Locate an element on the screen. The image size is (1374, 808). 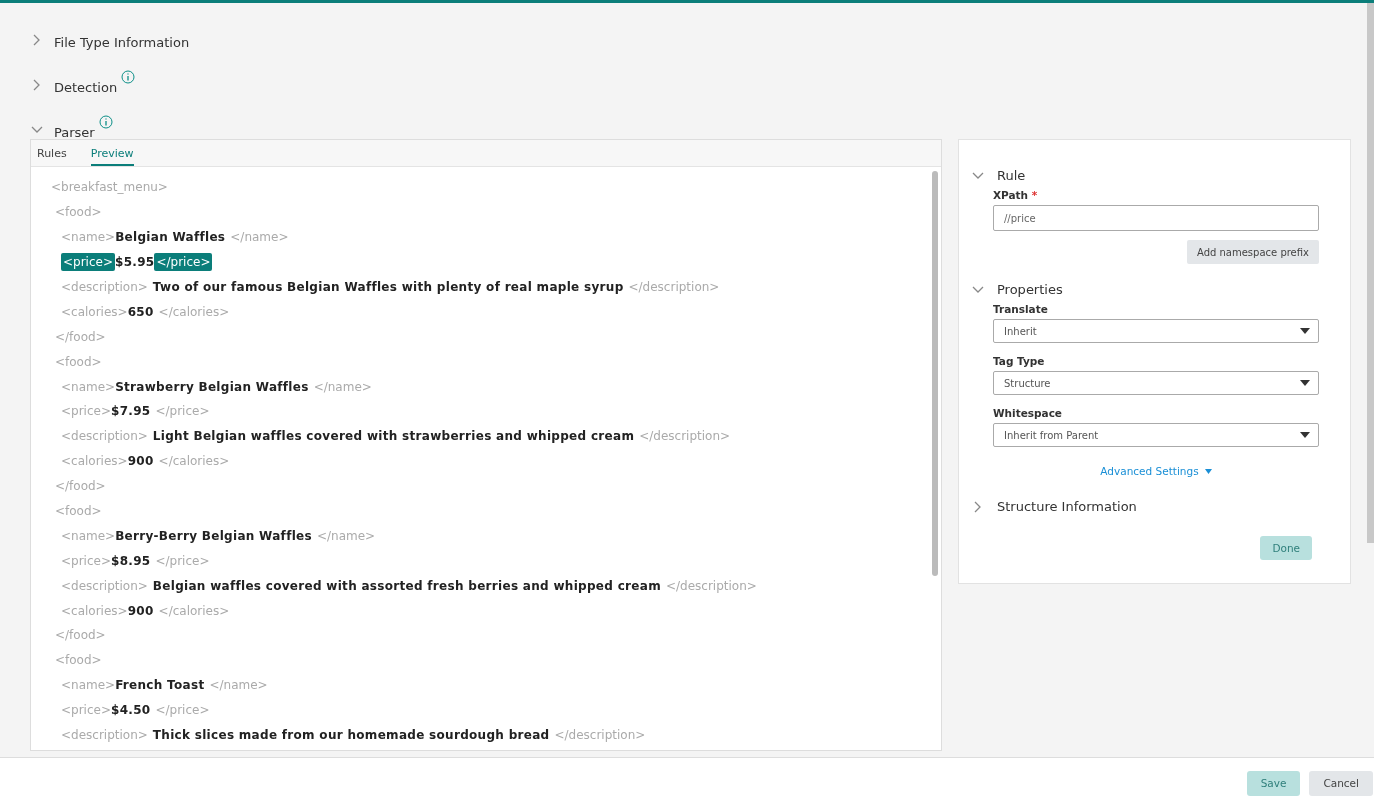
section-title: Structure Information is located at coordinates (1067, 506).